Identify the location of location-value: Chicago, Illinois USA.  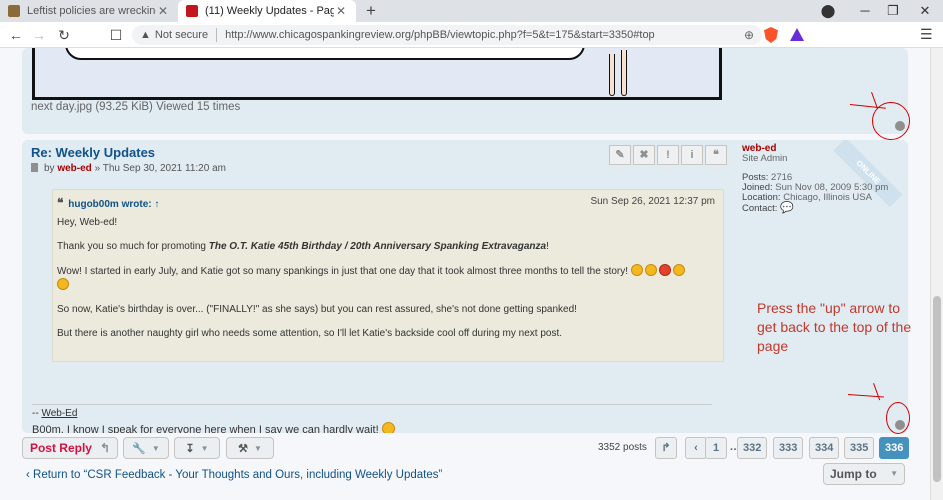
(827, 197).